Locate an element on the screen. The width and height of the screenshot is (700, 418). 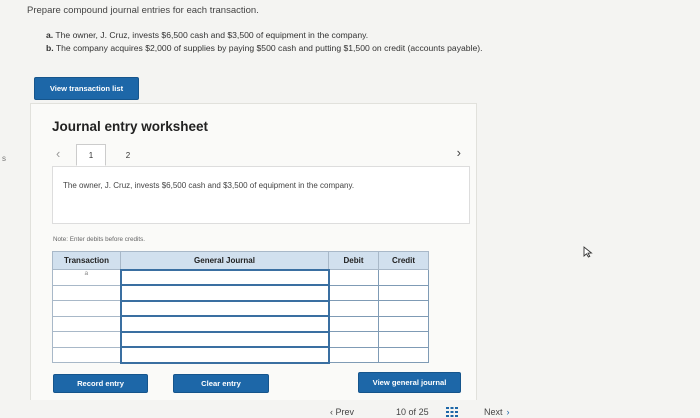
page-tab-2: 2 is located at coordinates (128, 155).